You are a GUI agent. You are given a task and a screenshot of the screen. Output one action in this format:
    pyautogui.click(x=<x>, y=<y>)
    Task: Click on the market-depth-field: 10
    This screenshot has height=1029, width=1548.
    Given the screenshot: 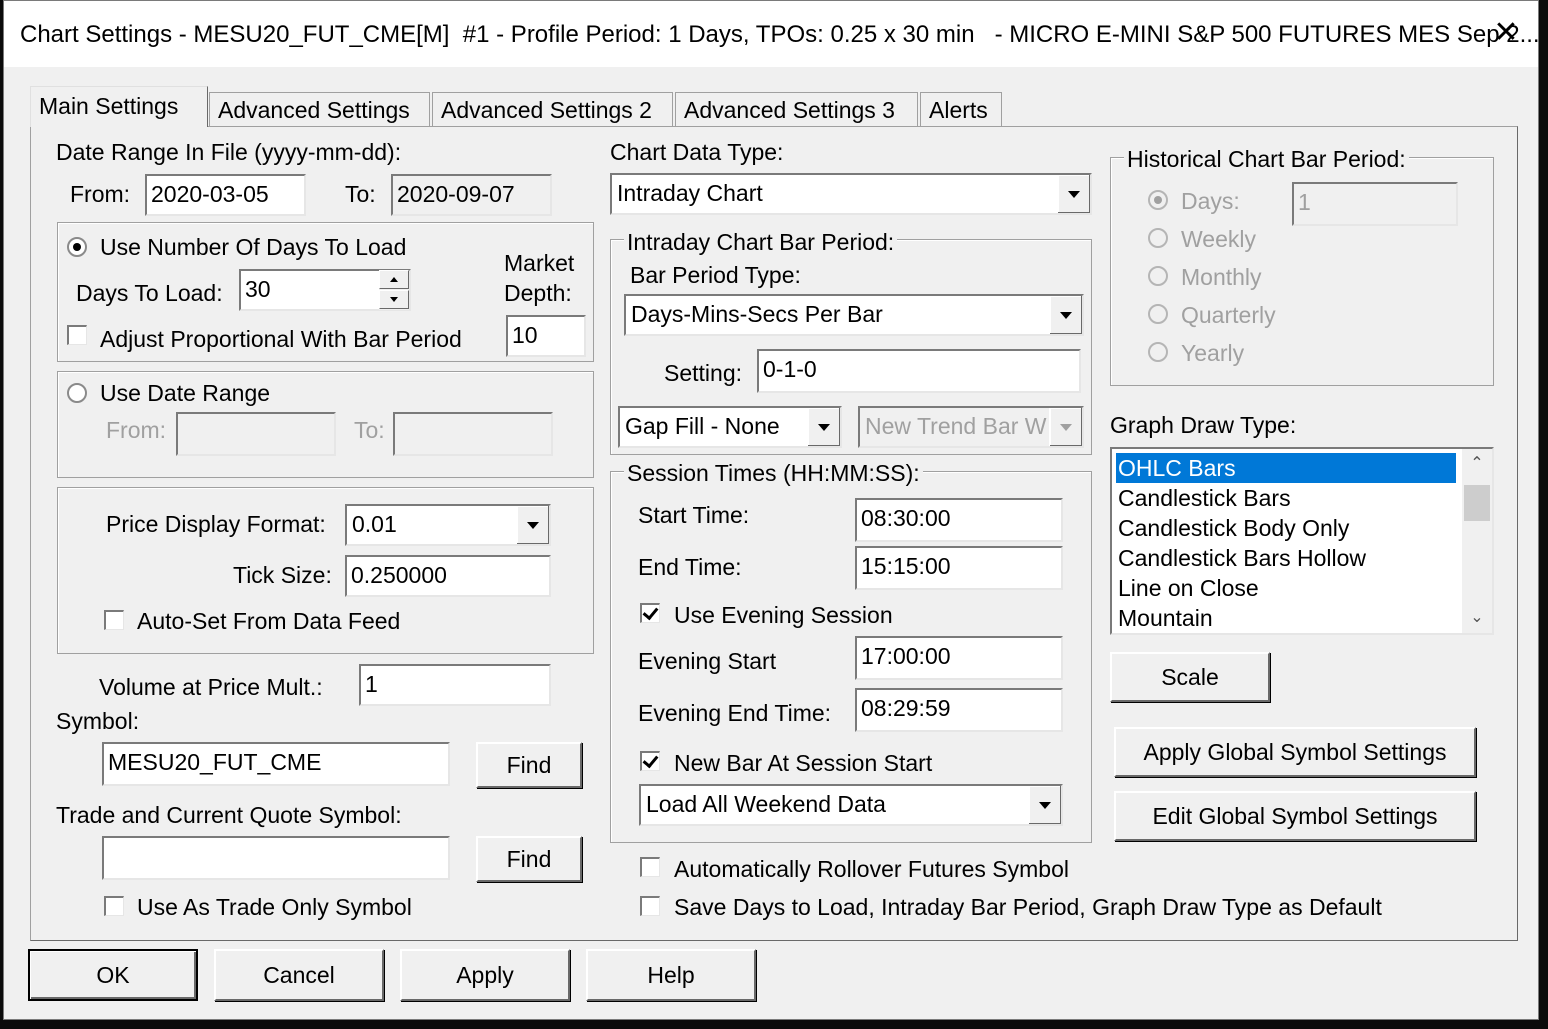 What is the action you would take?
    pyautogui.click(x=546, y=336)
    